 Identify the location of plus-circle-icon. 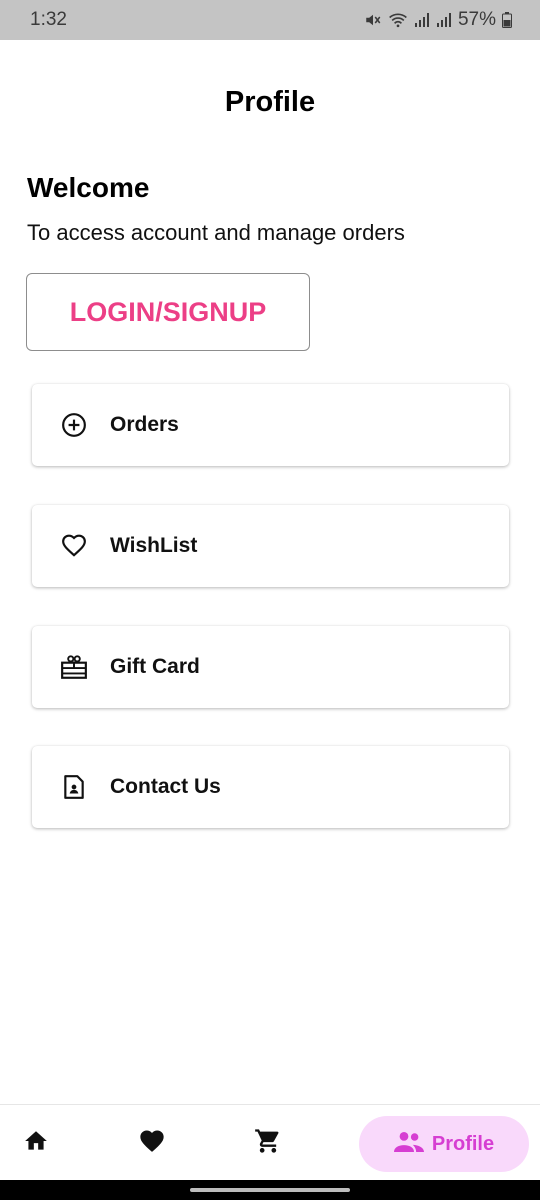
(74, 425).